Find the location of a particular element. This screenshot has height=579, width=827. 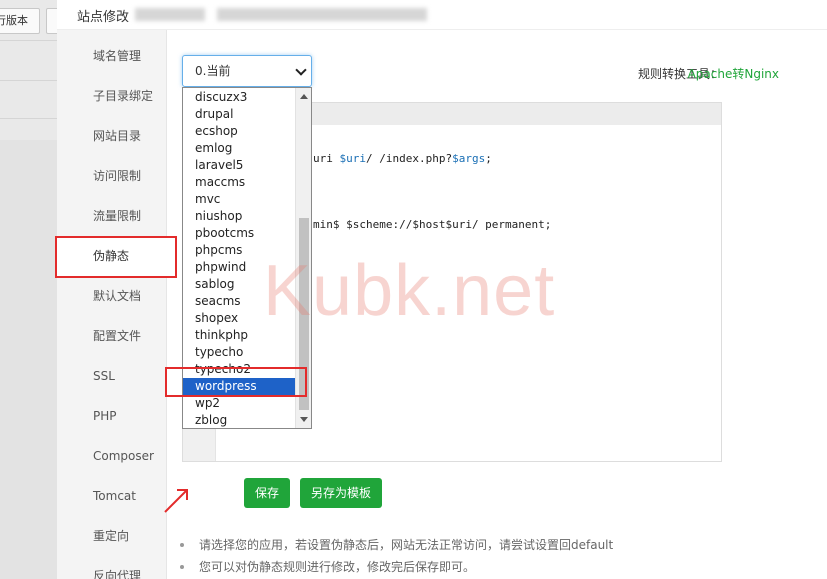

tip-item: 您可以对伪静态规则进行修改，修改完后保存即可。 is located at coordinates (396, 568).